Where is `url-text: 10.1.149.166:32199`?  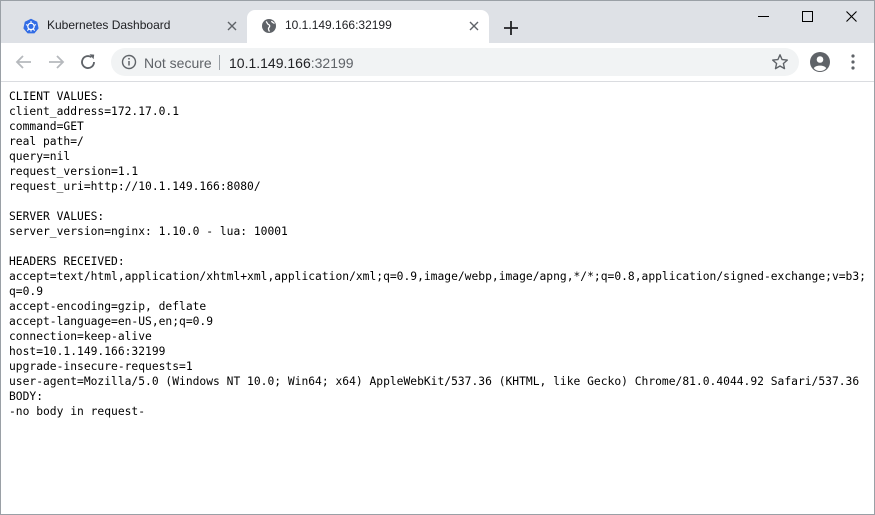
url-text: 10.1.149.166:32199 is located at coordinates (291, 63).